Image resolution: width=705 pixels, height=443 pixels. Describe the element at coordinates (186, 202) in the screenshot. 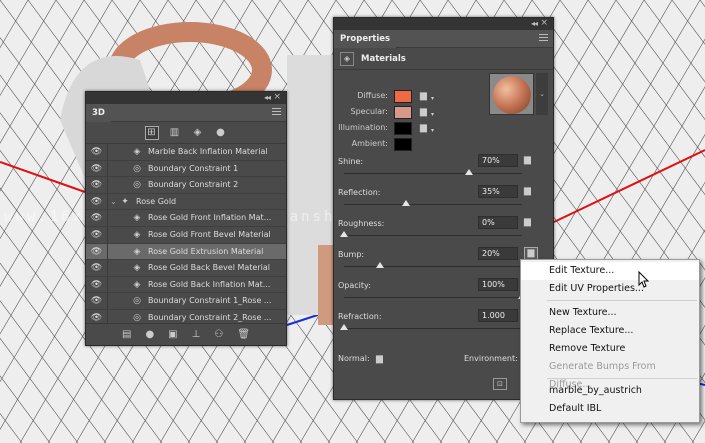

I see `layer-row: 👁 ⌄ ✦ Rose Gold` at that location.